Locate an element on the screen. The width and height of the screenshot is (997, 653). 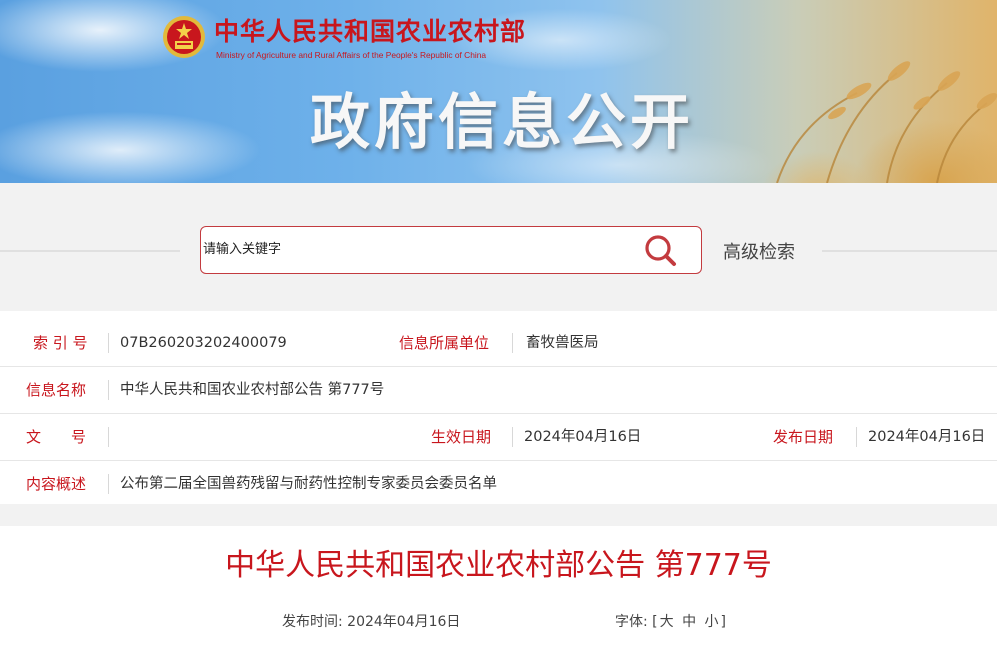
font-size-small-option: 小 is located at coordinates (712, 622).